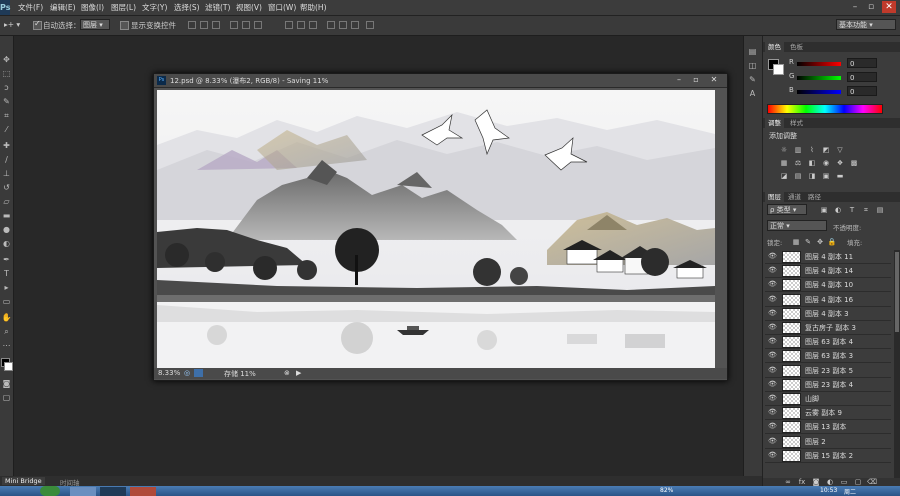 The width and height of the screenshot is (900, 496). I want to click on lock-all-icon: 🔒, so click(832, 242).